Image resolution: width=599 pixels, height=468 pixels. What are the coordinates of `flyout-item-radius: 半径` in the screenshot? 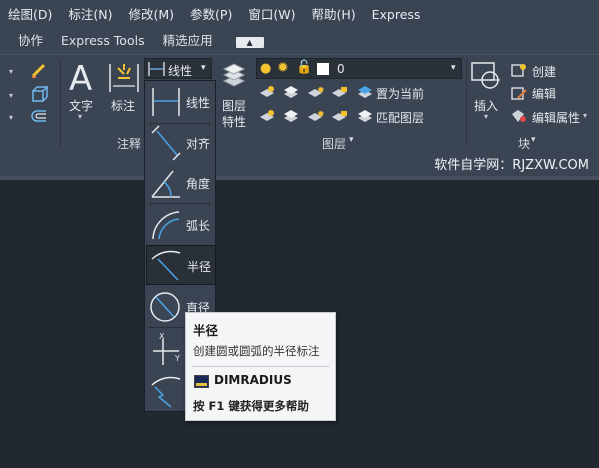 It's located at (181, 265).